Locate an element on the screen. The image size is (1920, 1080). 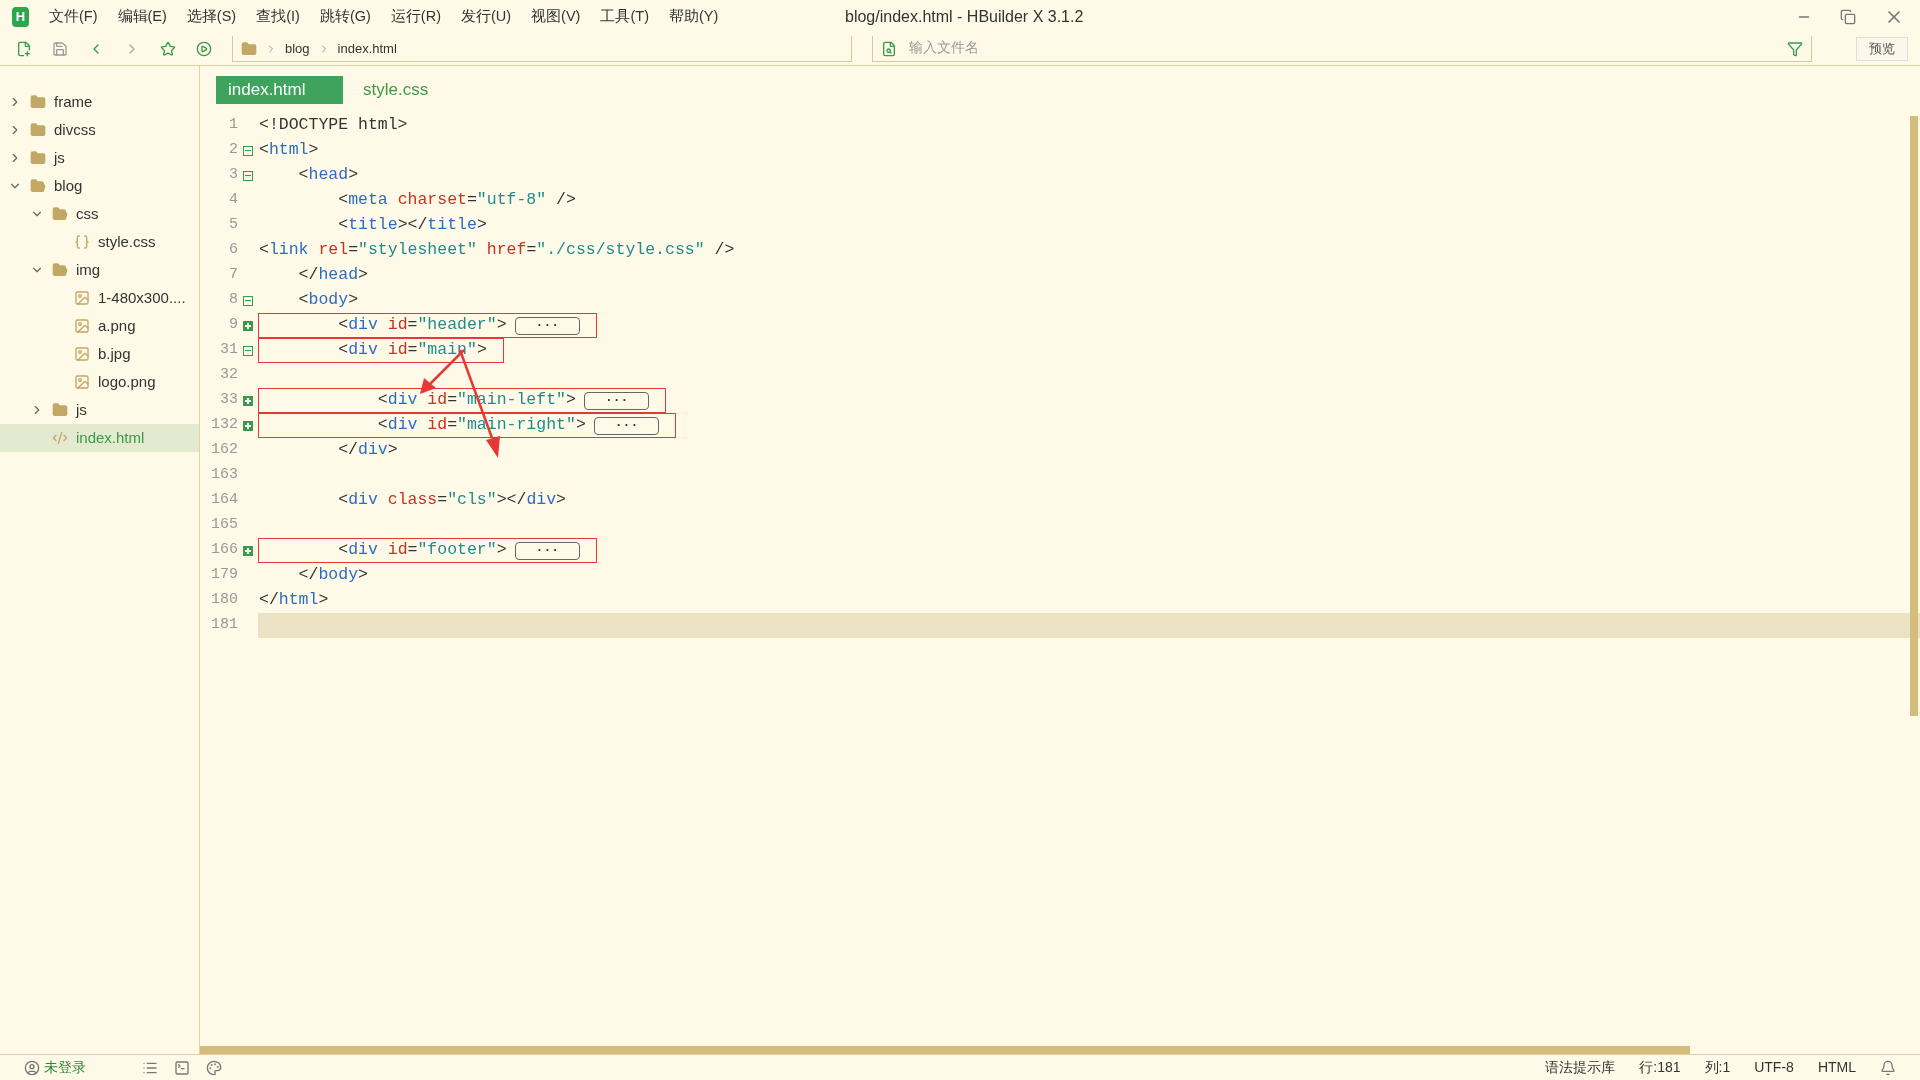
line-number: 33 is located at coordinates (228, 400).